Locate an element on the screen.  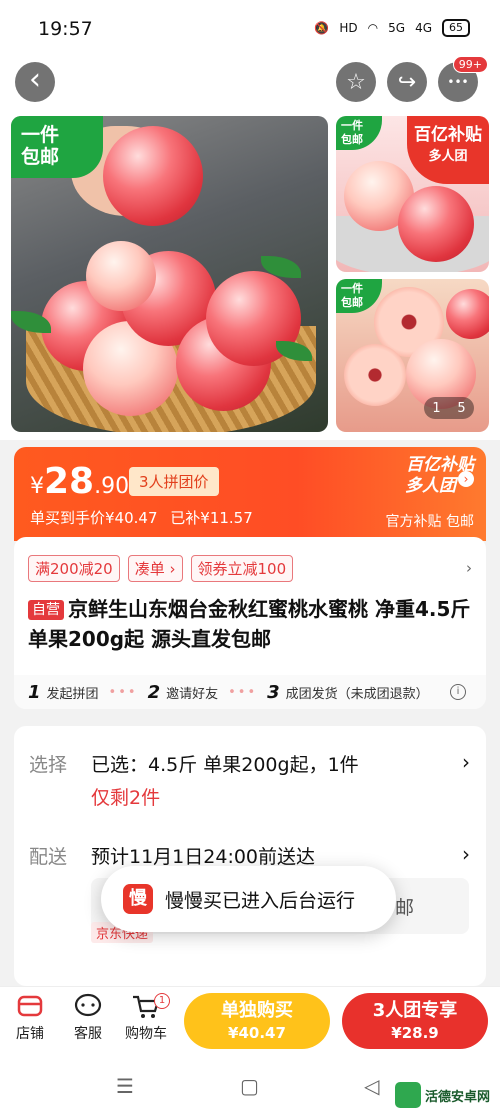
corner-line: 百亿补贴 is located at coordinates (448, 135).